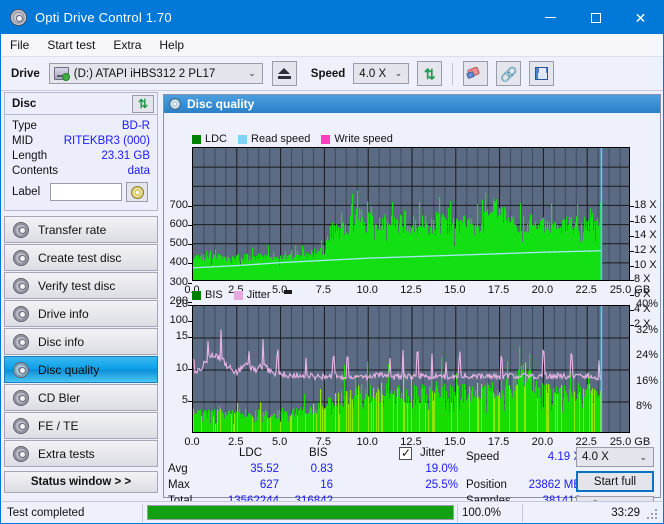 The image size is (664, 524). I want to click on minimize-button, so click(550, 17).